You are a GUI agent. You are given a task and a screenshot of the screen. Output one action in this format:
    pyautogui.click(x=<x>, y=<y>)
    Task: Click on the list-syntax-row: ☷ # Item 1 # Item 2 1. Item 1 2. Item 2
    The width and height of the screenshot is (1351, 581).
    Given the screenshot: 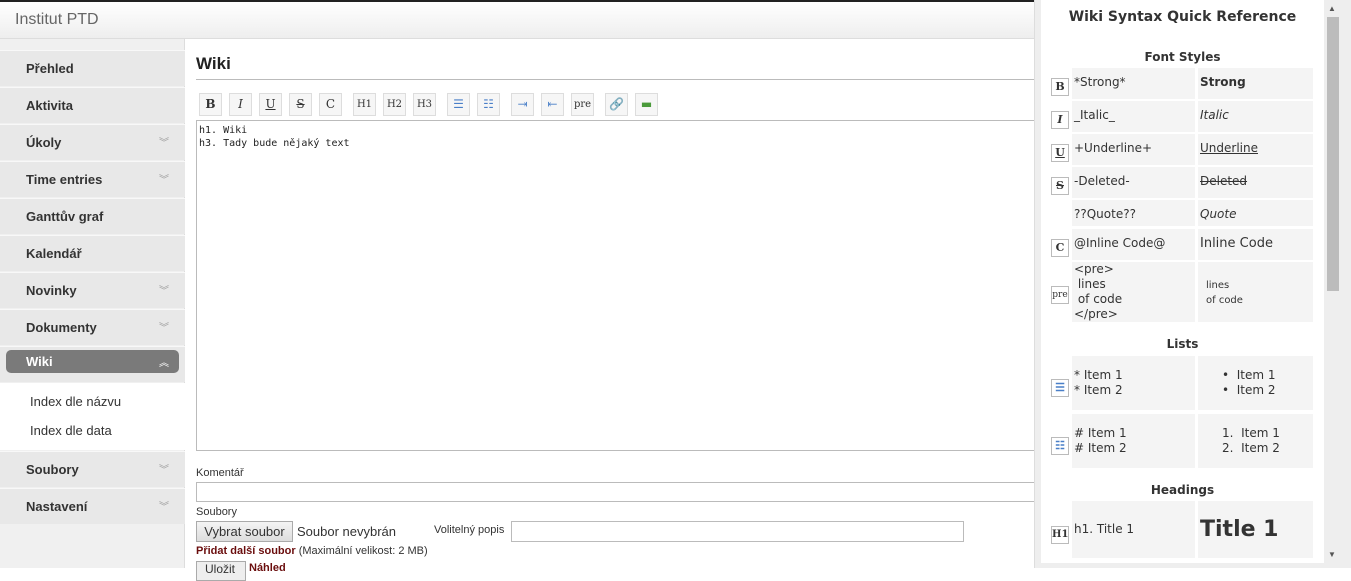 What is the action you would take?
    pyautogui.click(x=1182, y=441)
    